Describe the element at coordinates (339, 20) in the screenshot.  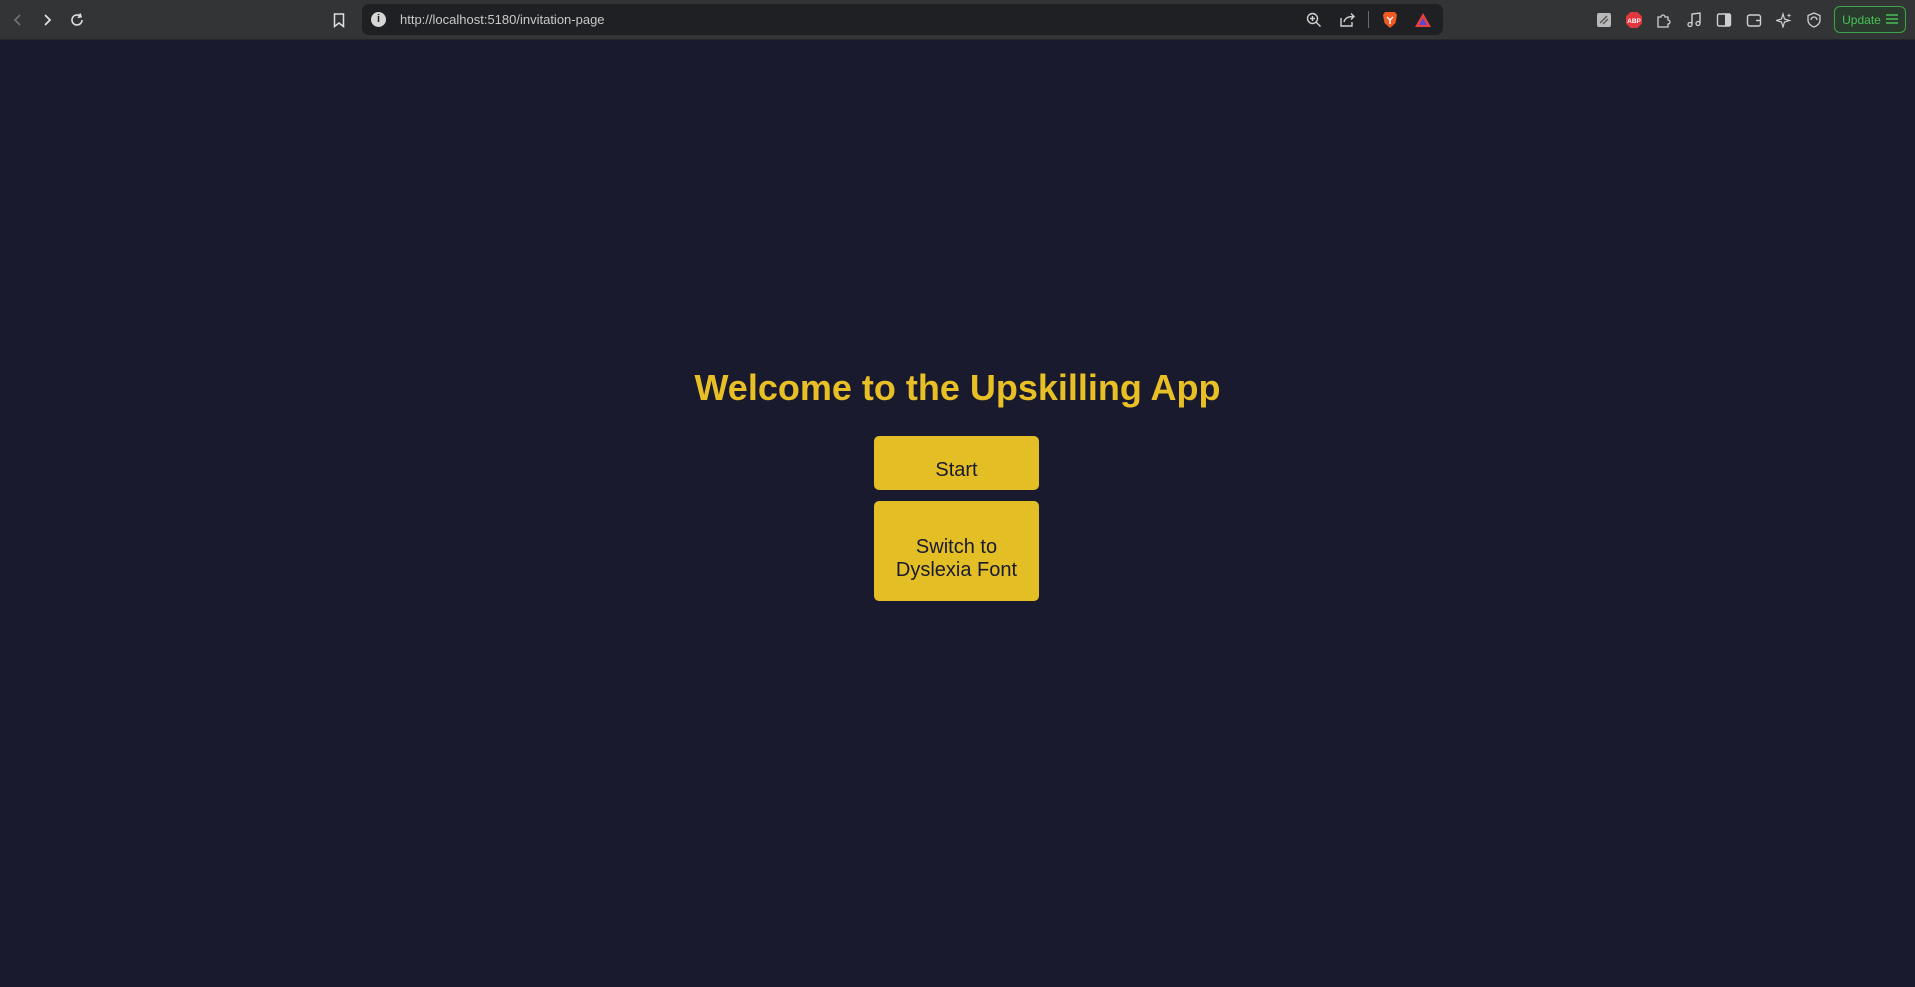
I see `bookmark-icon` at that location.